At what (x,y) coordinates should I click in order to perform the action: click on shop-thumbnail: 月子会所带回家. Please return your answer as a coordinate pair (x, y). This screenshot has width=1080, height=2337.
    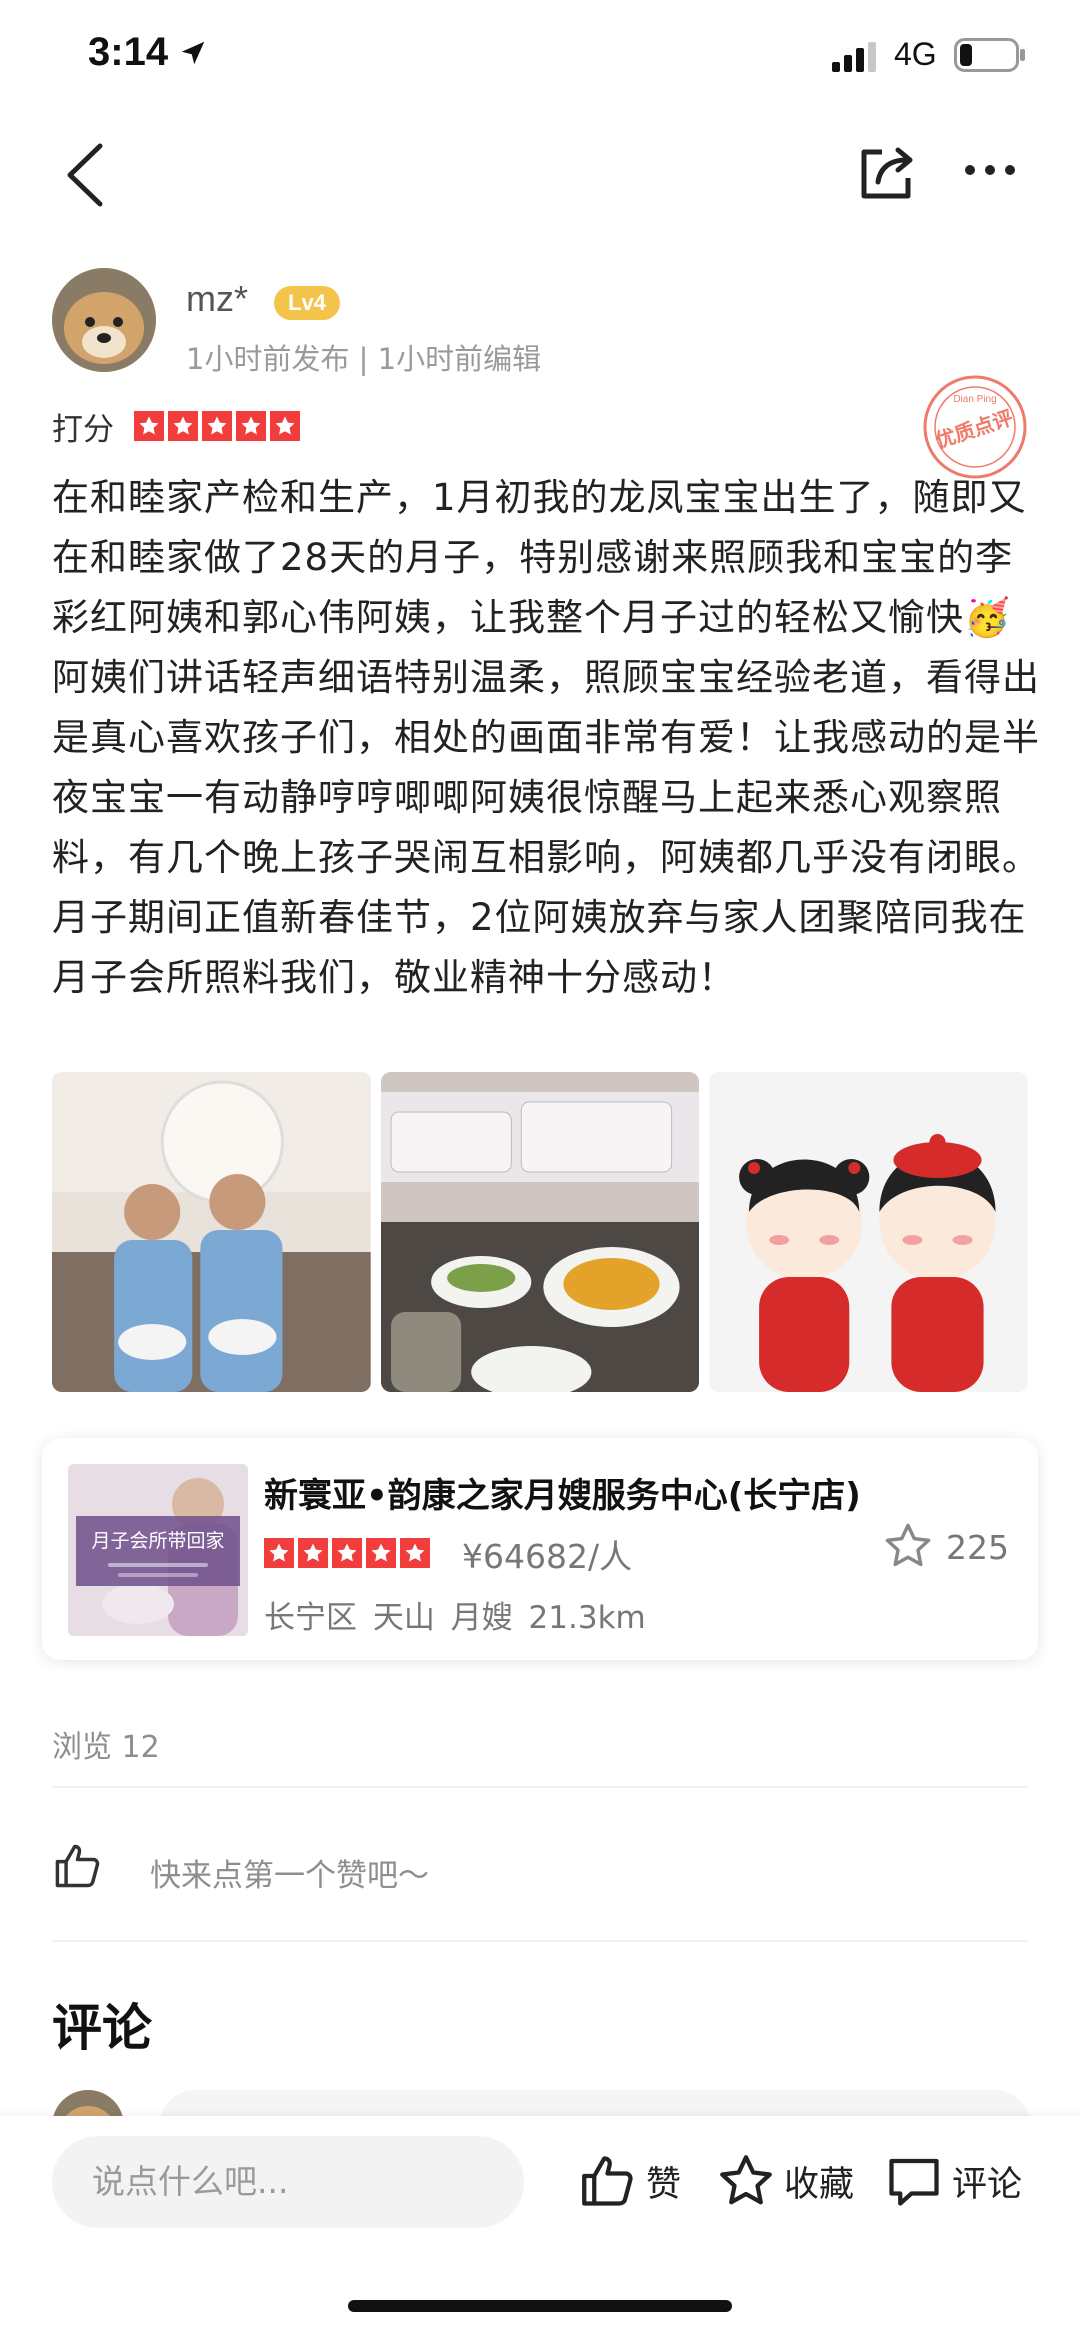
    Looking at the image, I should click on (158, 1550).